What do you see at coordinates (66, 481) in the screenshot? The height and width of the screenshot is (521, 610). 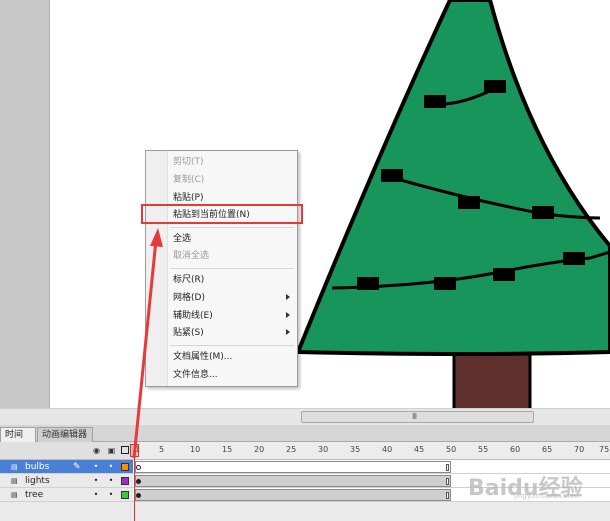 I see `layer-row-lights: ▤ lights • •` at bounding box center [66, 481].